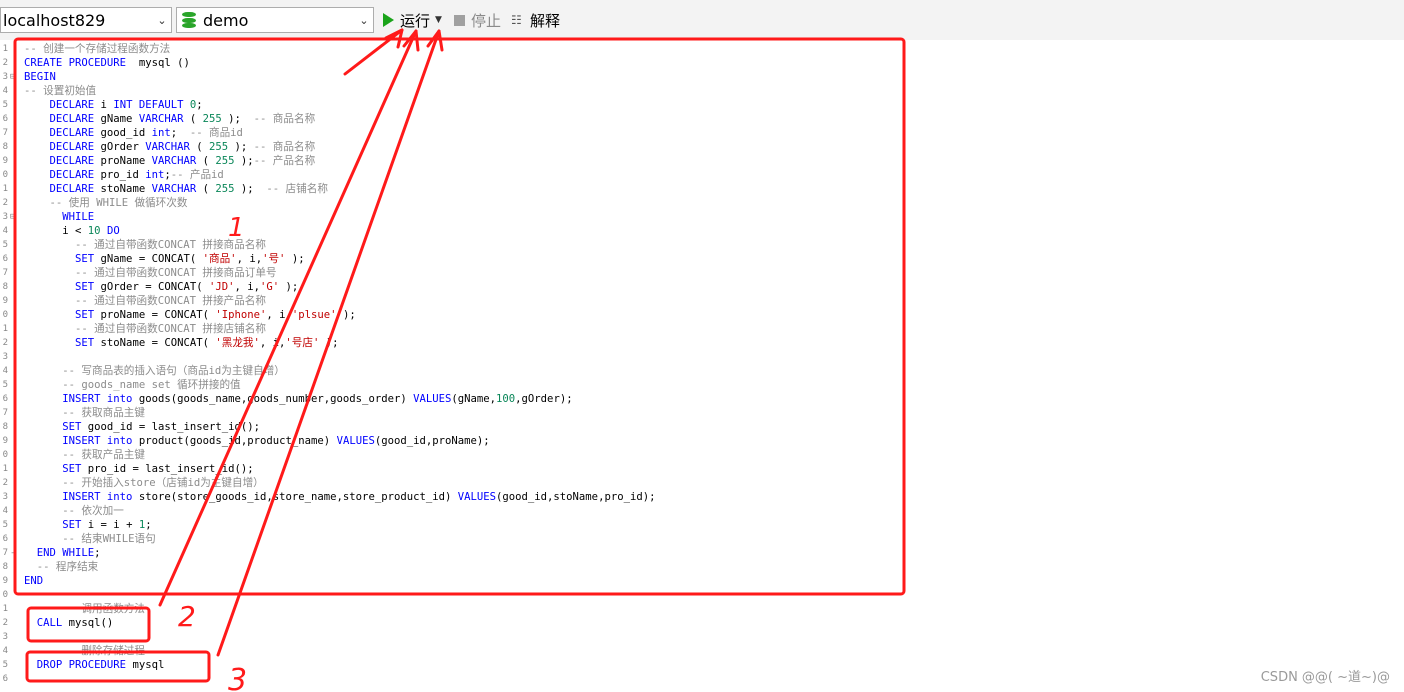 The height and width of the screenshot is (692, 1404). Describe the element at coordinates (700, 105) in the screenshot. I see `code-line: 5 DECLARE i INT DEFAULT 0;` at that location.